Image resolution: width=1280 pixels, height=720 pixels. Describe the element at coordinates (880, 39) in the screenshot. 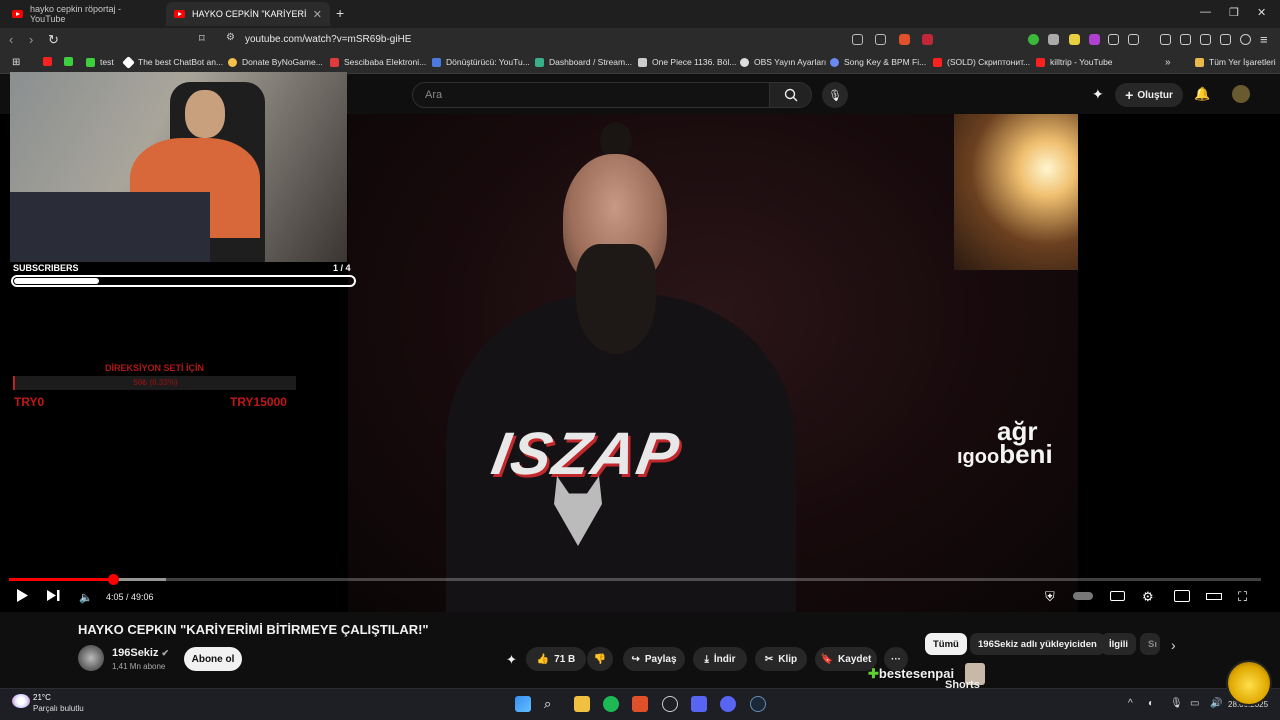

I see `share-icon` at that location.